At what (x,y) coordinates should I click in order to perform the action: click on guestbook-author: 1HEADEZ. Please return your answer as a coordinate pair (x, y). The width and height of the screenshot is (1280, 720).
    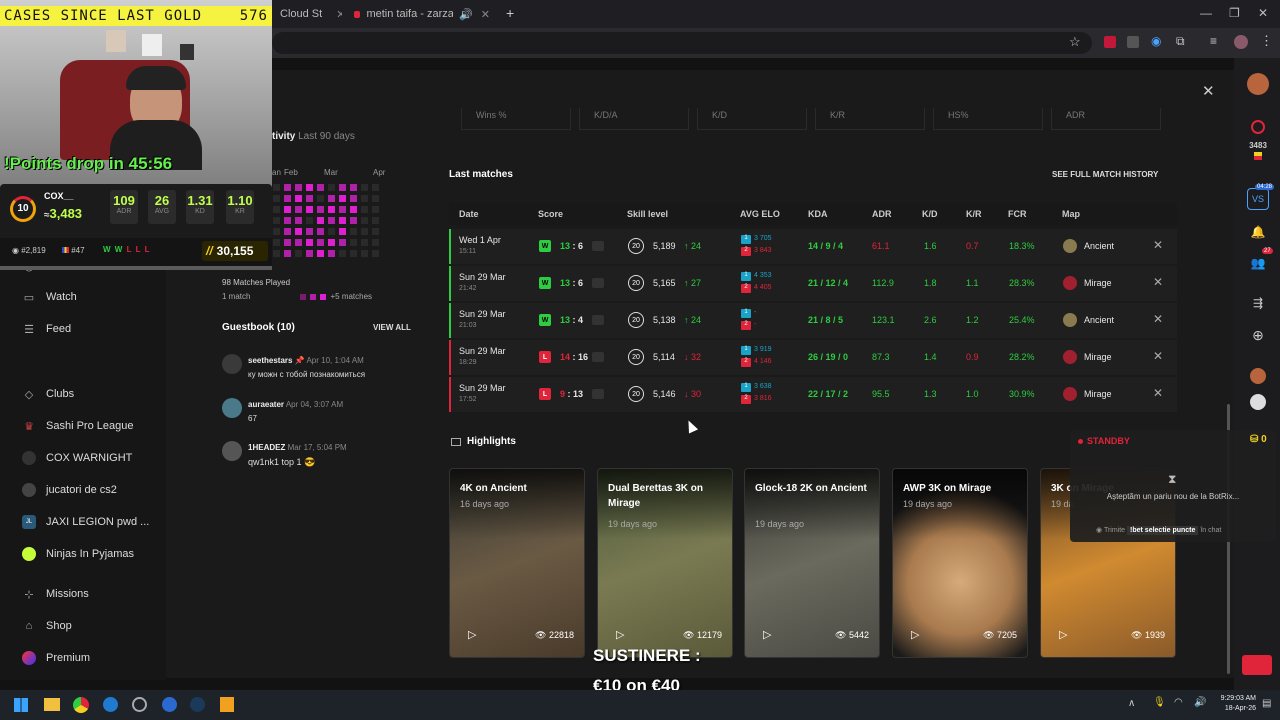
    Looking at the image, I should click on (266, 447).